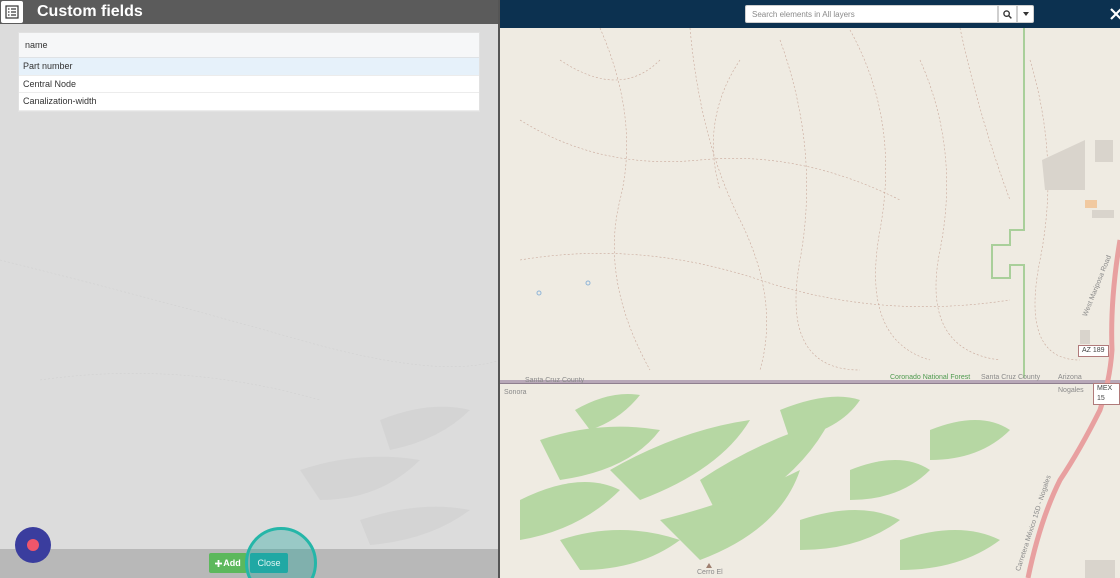 This screenshot has width=1120, height=578. I want to click on close-button: Close, so click(269, 563).